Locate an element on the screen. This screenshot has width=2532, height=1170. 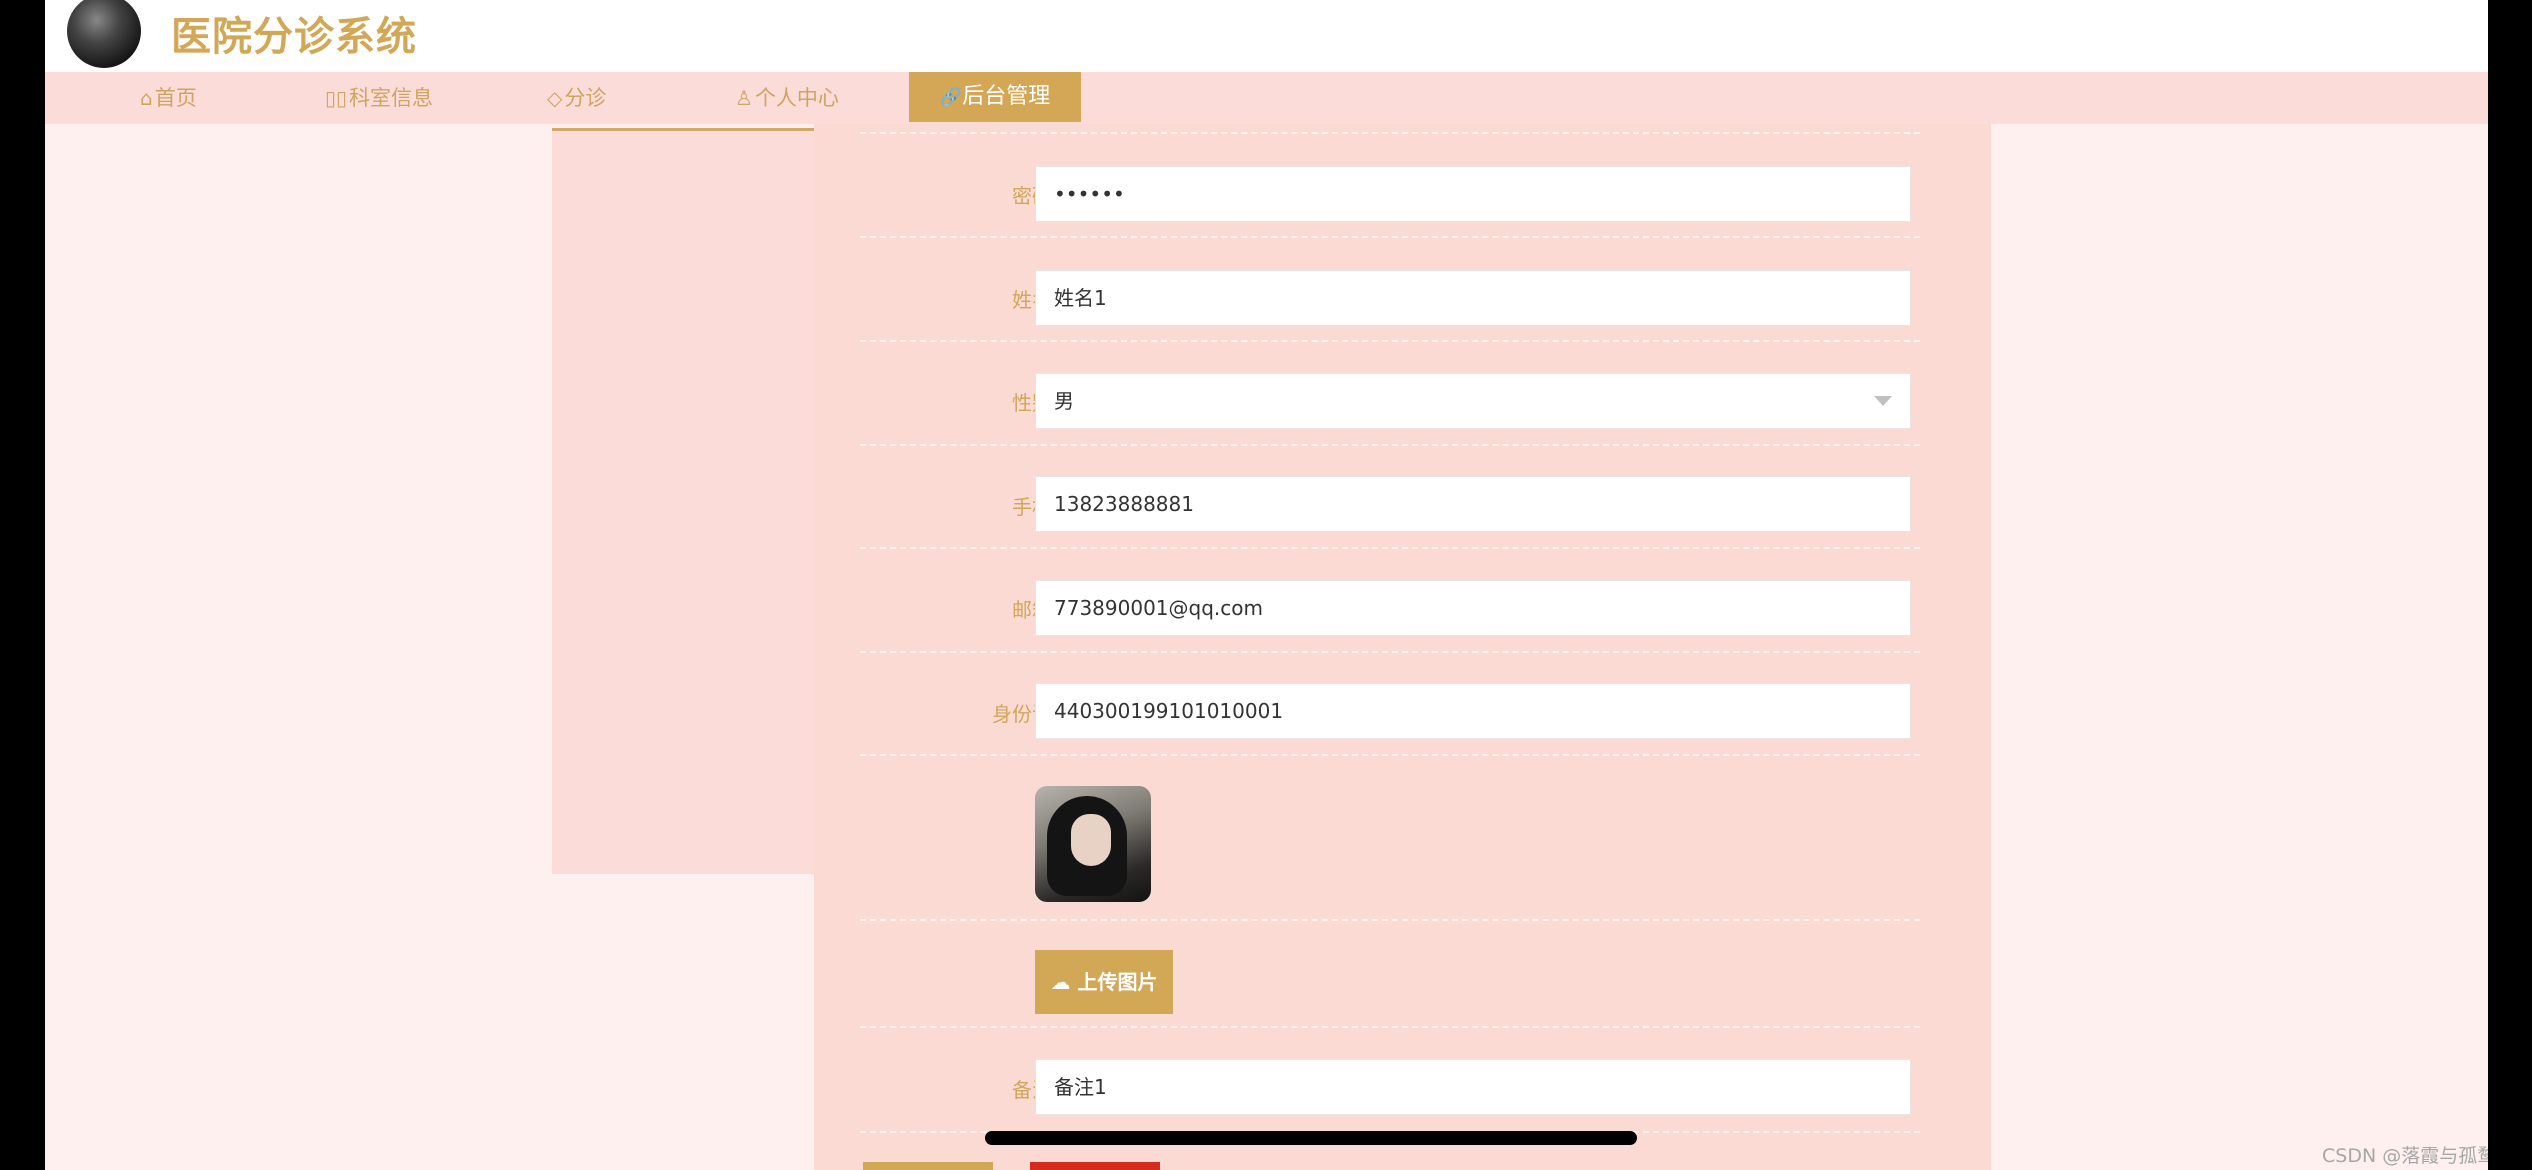
tag-icon: ◇ is located at coordinates (555, 98).